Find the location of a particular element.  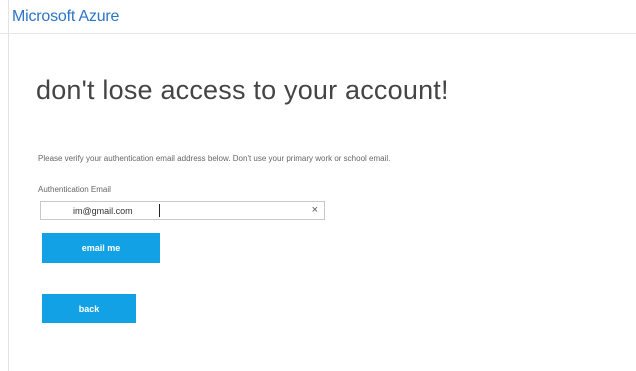

left-border is located at coordinates (8, 185).